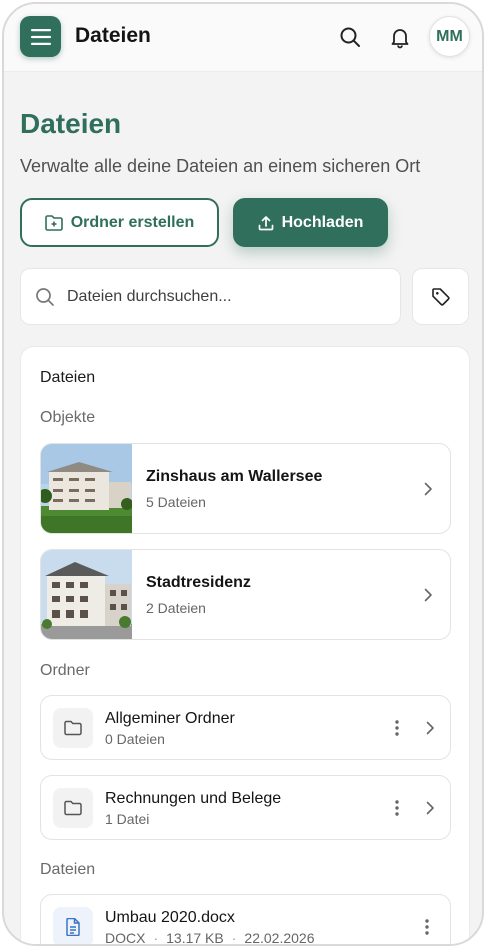 The height and width of the screenshot is (948, 486). I want to click on card-title: Dateien, so click(68, 377).